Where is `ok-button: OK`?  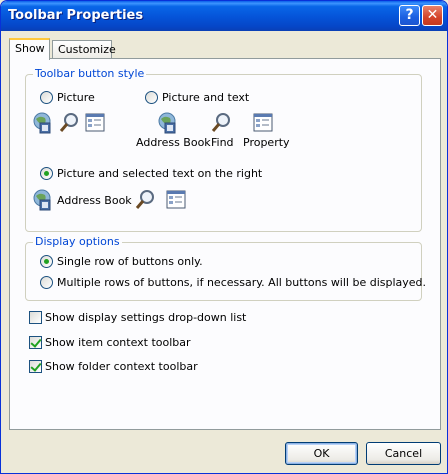
ok-button: OK is located at coordinates (321, 453).